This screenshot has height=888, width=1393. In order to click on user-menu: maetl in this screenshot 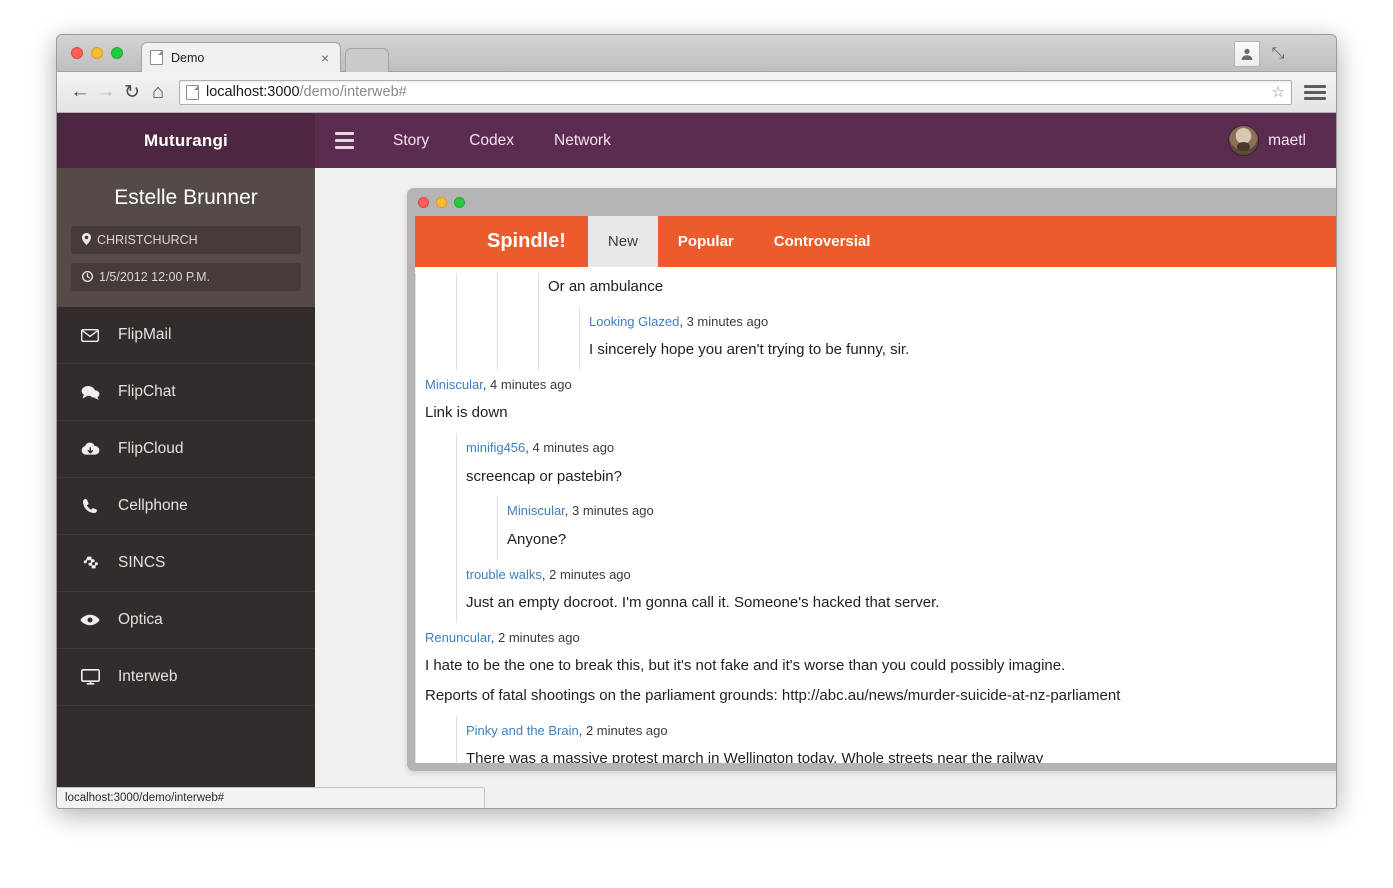, I will do `click(1282, 140)`.